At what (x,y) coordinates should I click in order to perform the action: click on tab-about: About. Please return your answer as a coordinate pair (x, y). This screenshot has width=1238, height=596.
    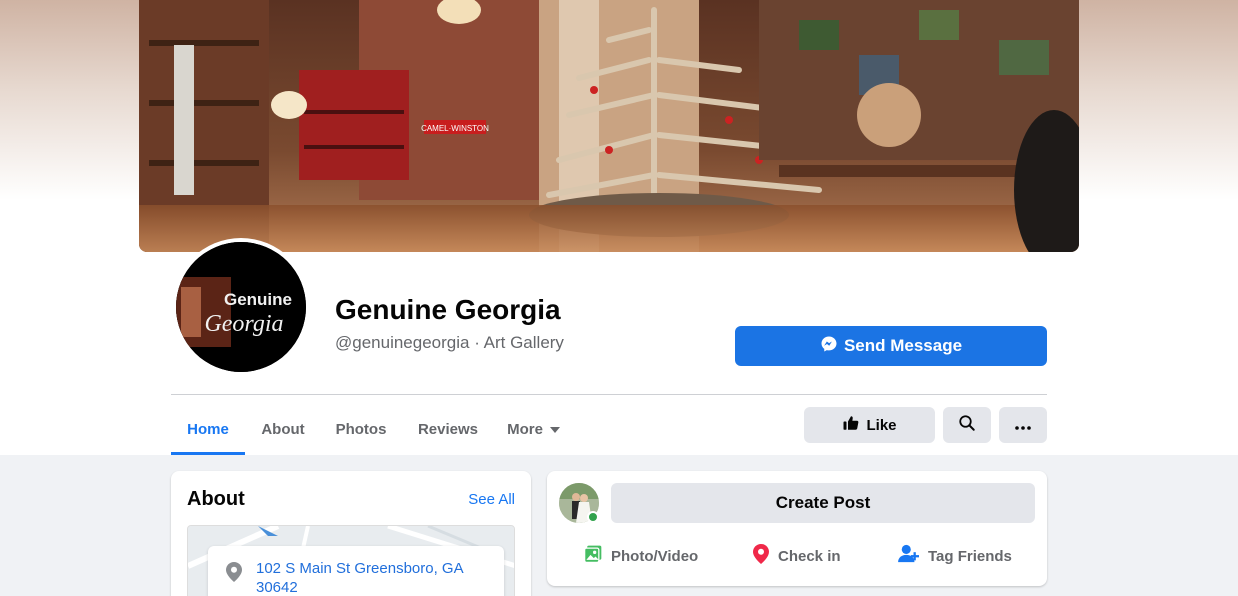
    Looking at the image, I should click on (283, 429).